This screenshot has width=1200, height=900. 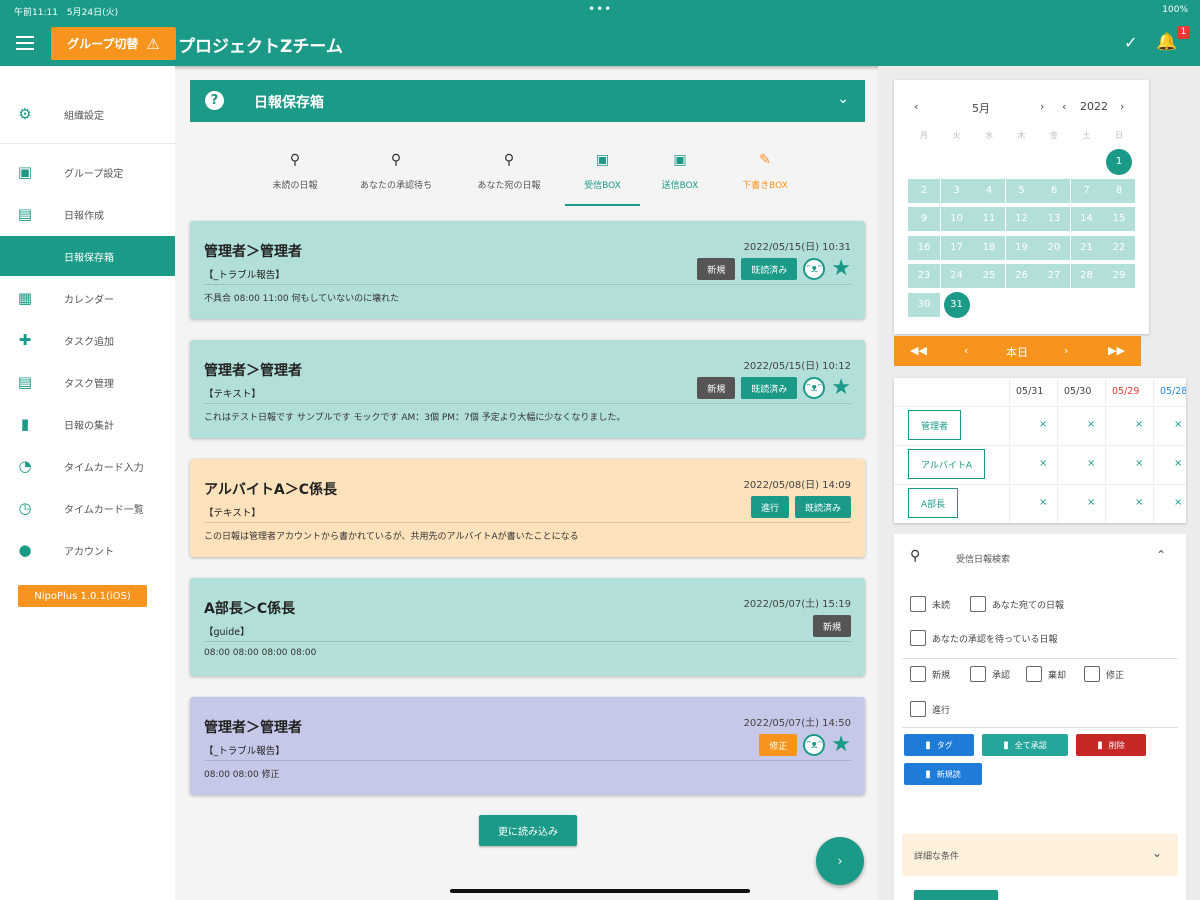 I want to click on calendar-day: 14, so click(x=1086, y=219).